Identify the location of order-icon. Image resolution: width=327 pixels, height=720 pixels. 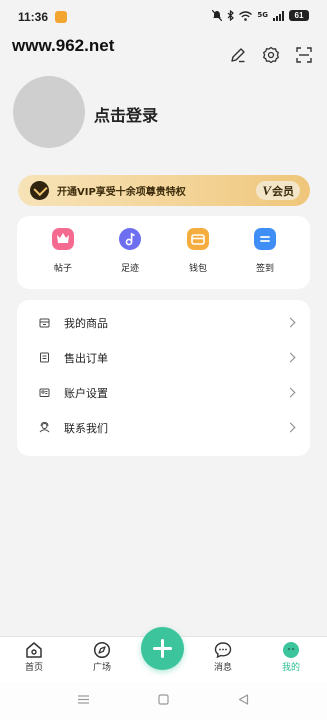
(44, 357).